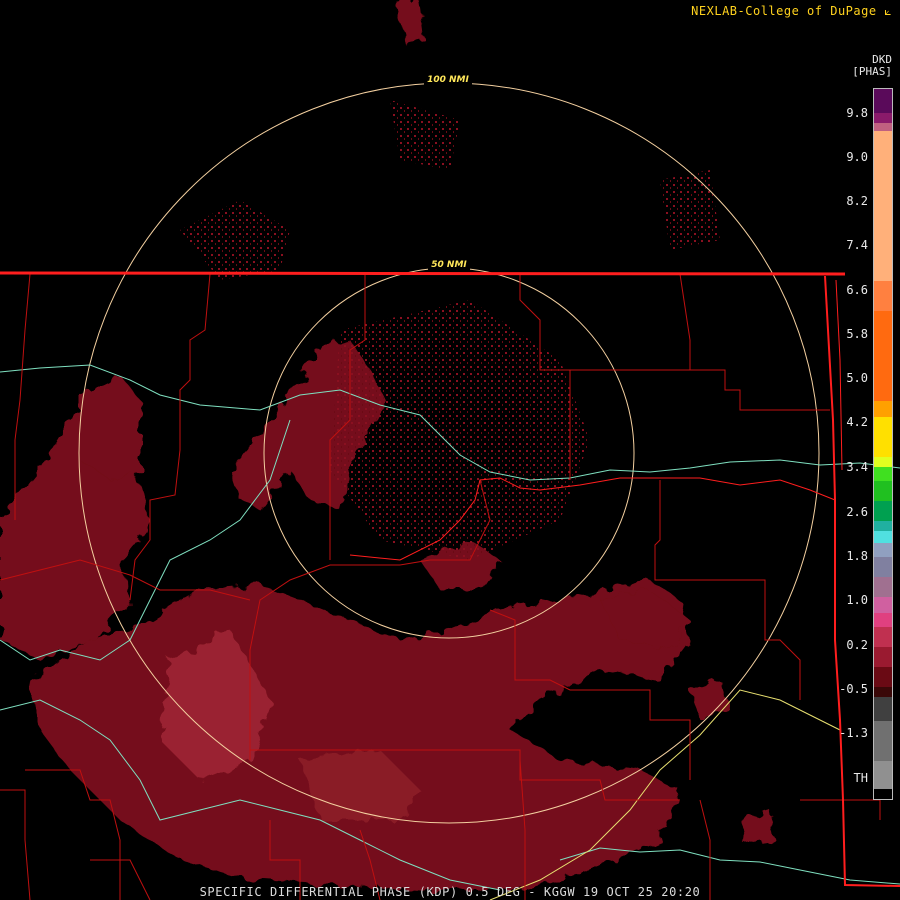 The width and height of the screenshot is (900, 900). I want to click on legend-label-6-6: 6.6, so click(857, 290).